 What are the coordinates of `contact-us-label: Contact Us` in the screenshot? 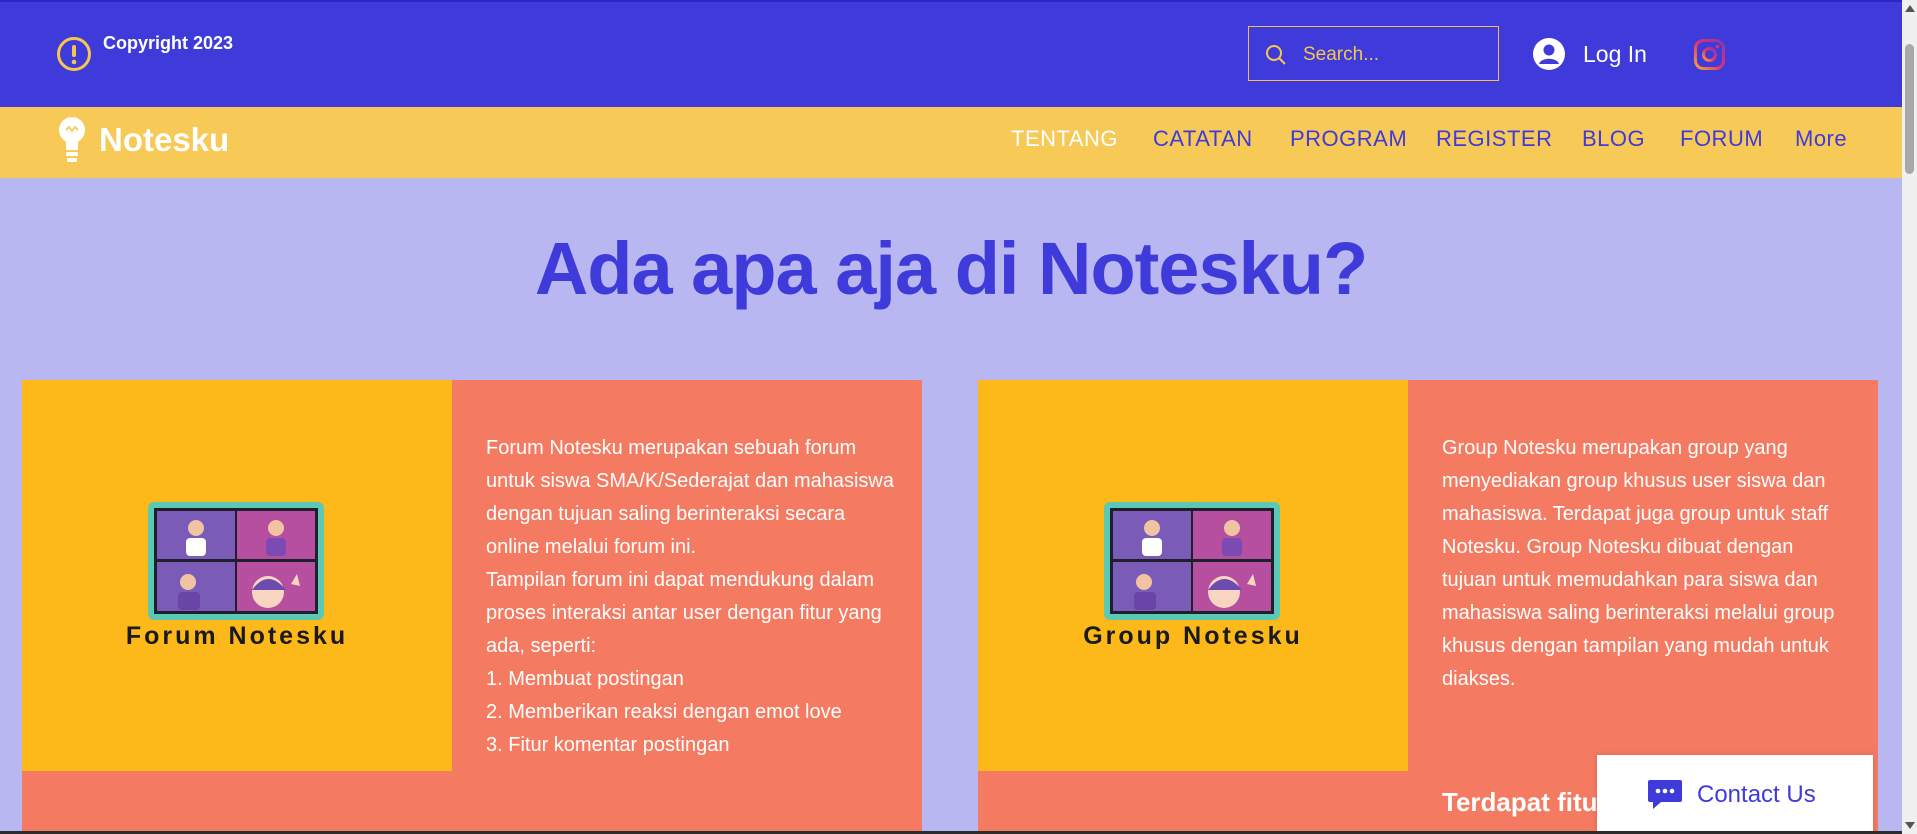 It's located at (1756, 794).